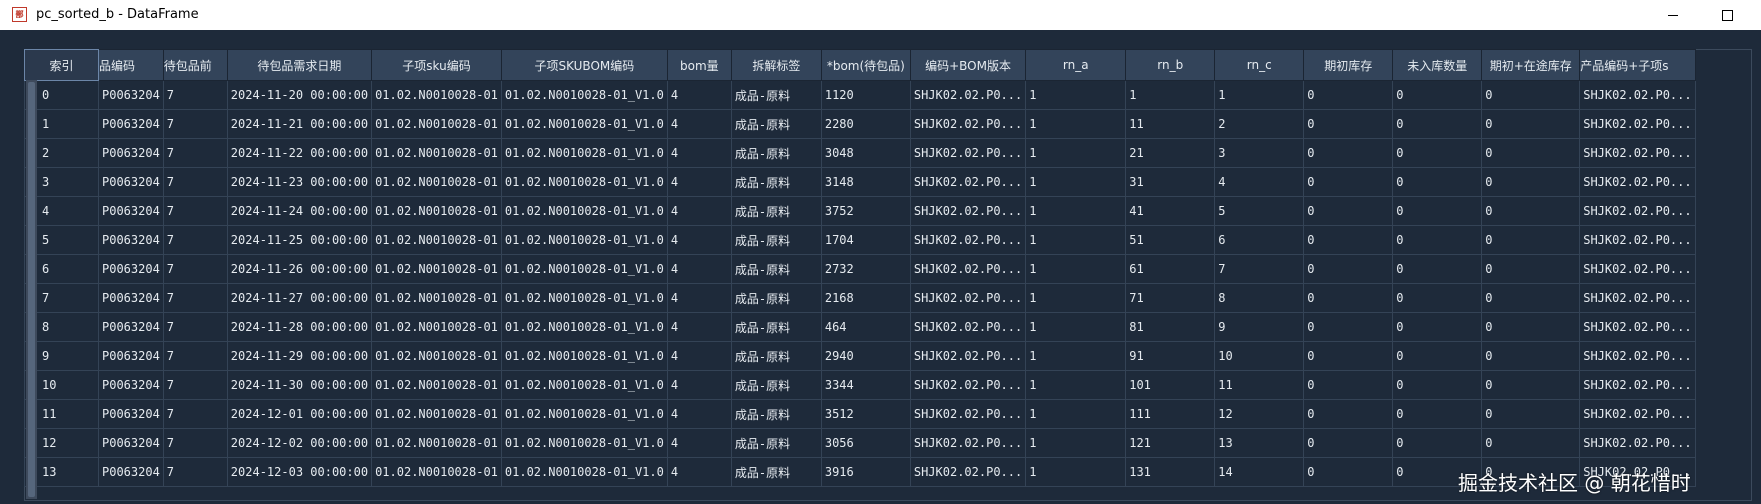  Describe the element at coordinates (1259, 124) in the screenshot. I see `table-cell: 2` at that location.